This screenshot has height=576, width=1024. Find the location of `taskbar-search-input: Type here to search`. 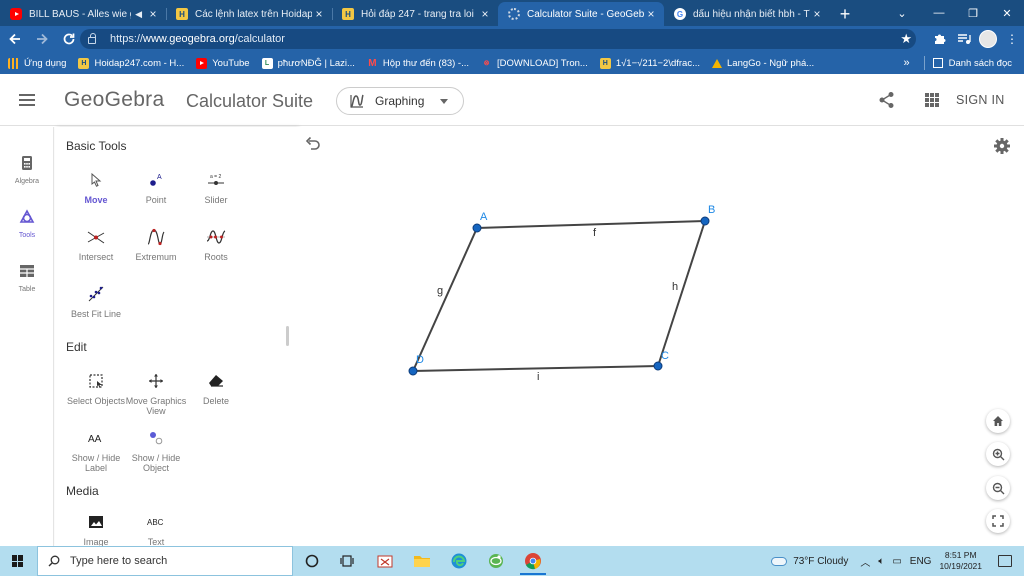

taskbar-search-input: Type here to search is located at coordinates (165, 561).